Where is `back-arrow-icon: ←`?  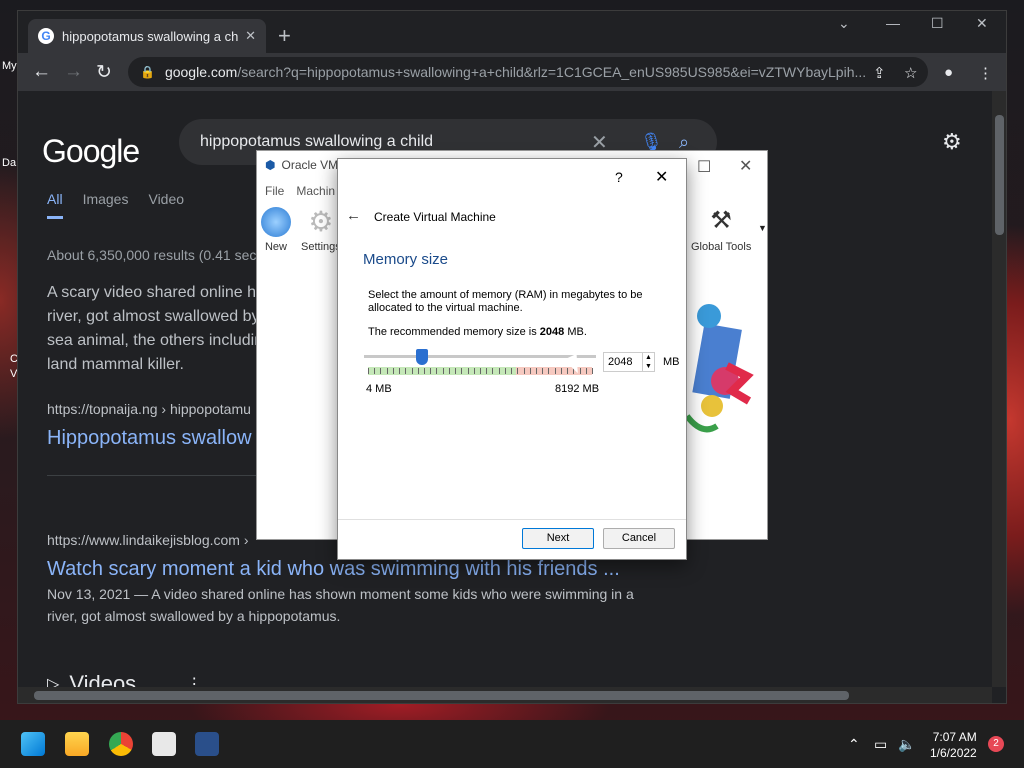
back-arrow-icon: ← is located at coordinates (353, 215).